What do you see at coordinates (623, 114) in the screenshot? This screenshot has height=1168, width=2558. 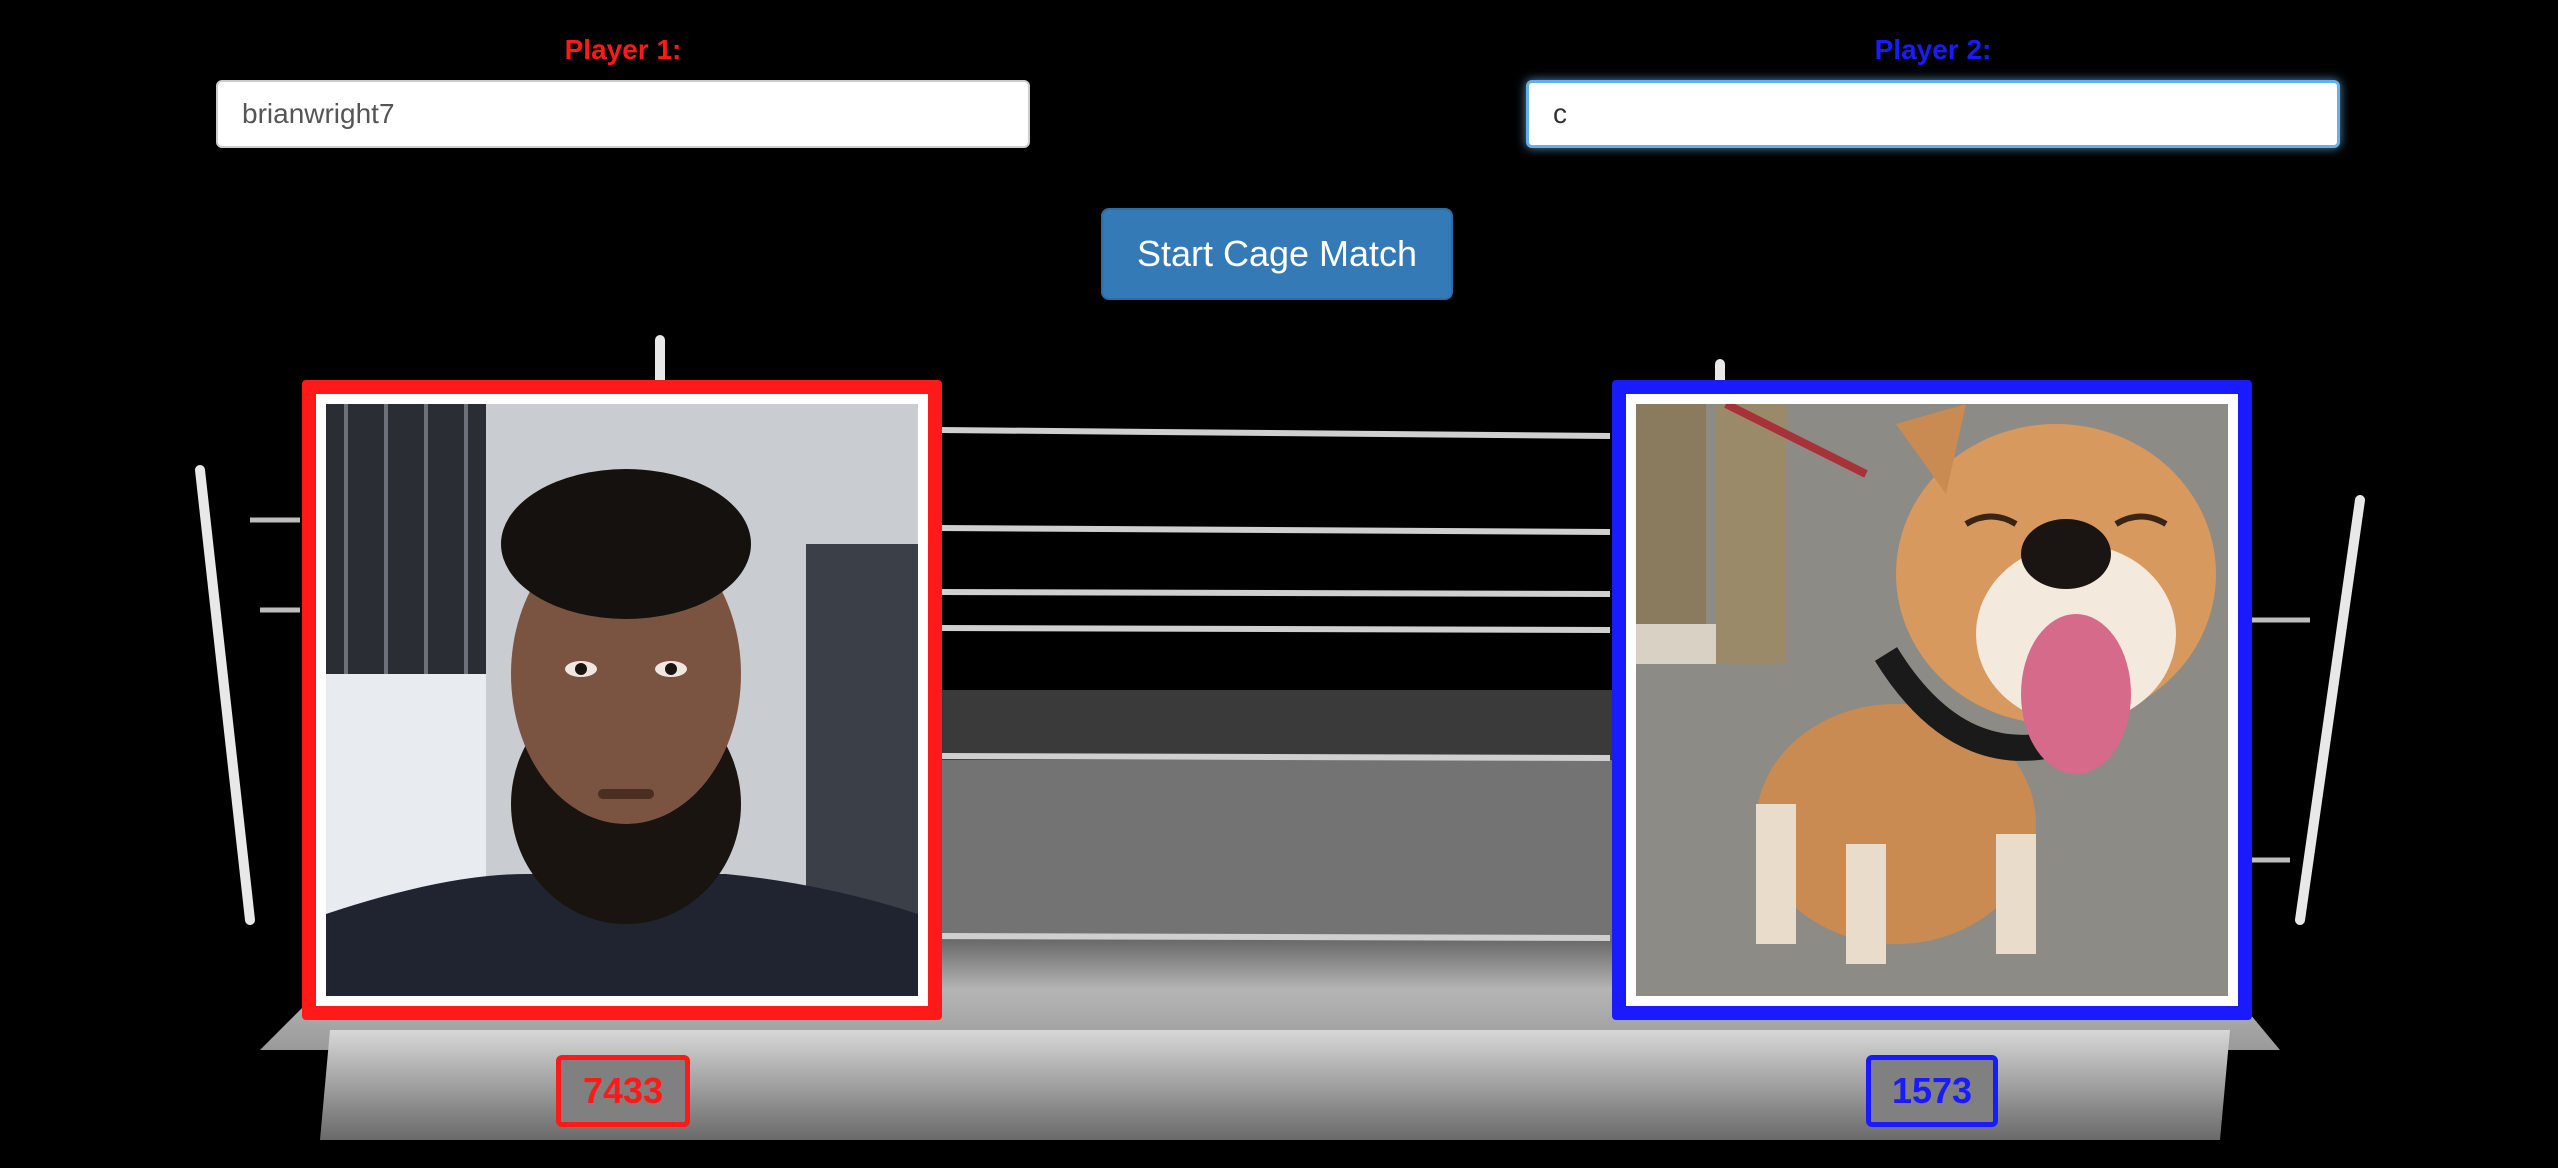 I see `player-1-username-input` at bounding box center [623, 114].